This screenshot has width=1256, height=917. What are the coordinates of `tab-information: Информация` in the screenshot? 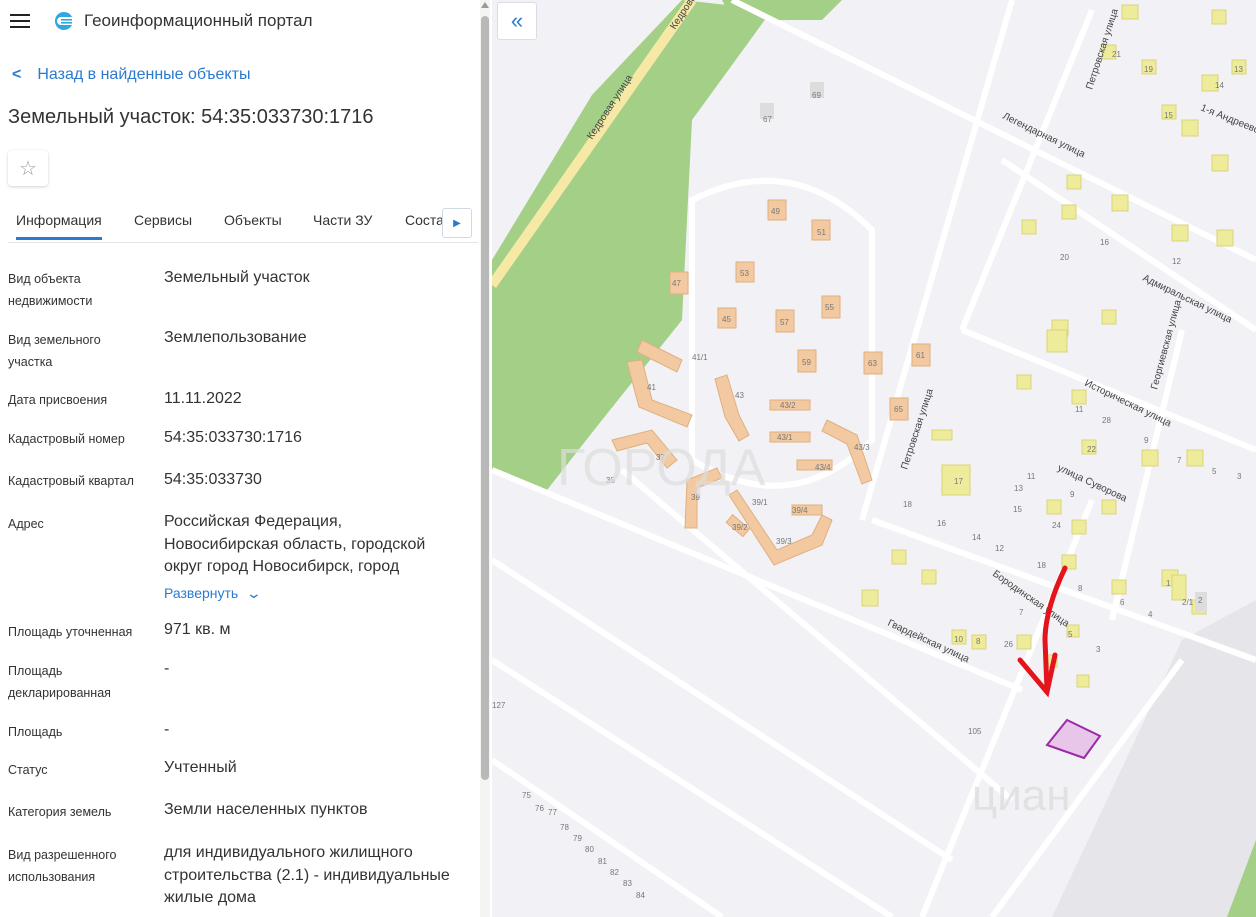 It's located at (59, 226).